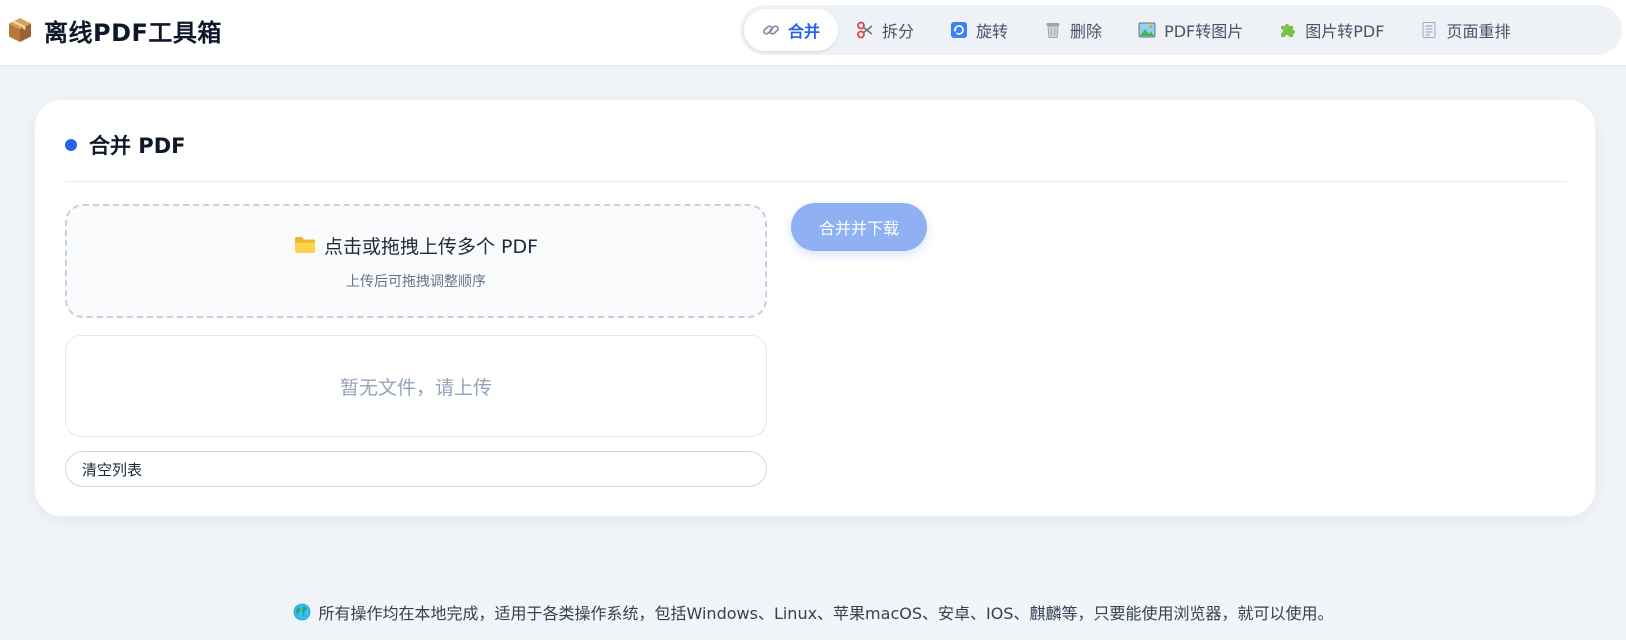 This screenshot has height=640, width=1626. I want to click on rotate-icon, so click(959, 30).